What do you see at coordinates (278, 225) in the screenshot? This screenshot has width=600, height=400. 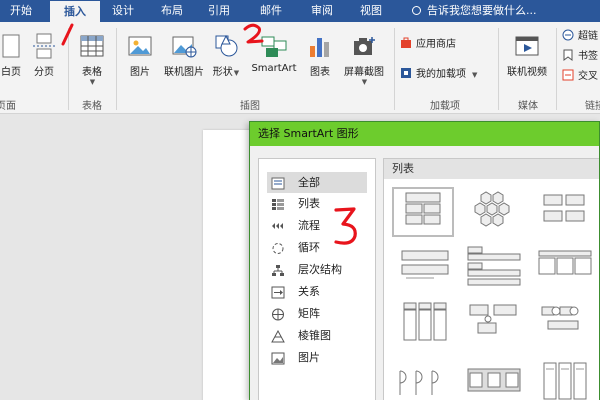 I see `process-icon` at bounding box center [278, 225].